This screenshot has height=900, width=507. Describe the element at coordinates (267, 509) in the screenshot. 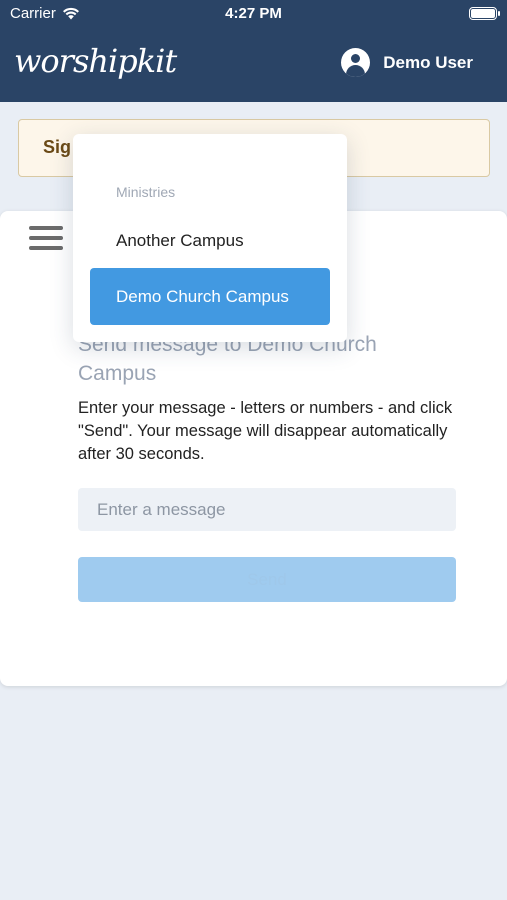

I see `message-input` at that location.